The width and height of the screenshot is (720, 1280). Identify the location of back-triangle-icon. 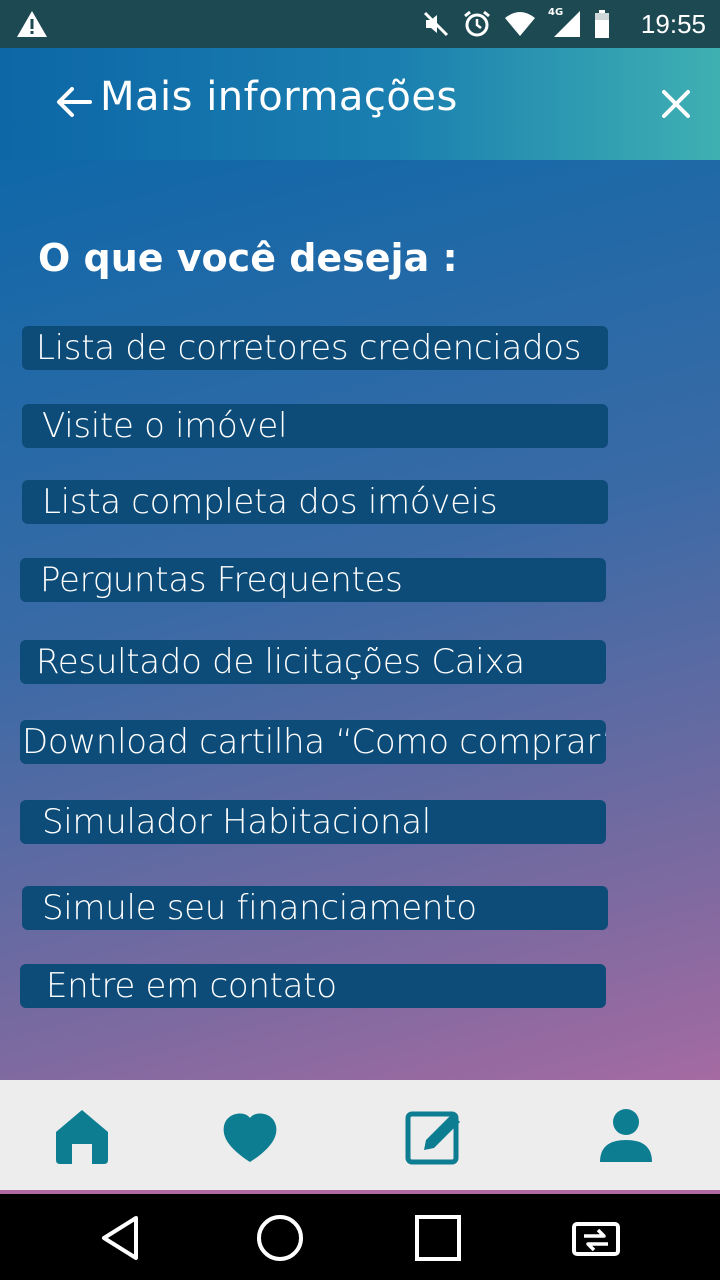
(122, 1238).